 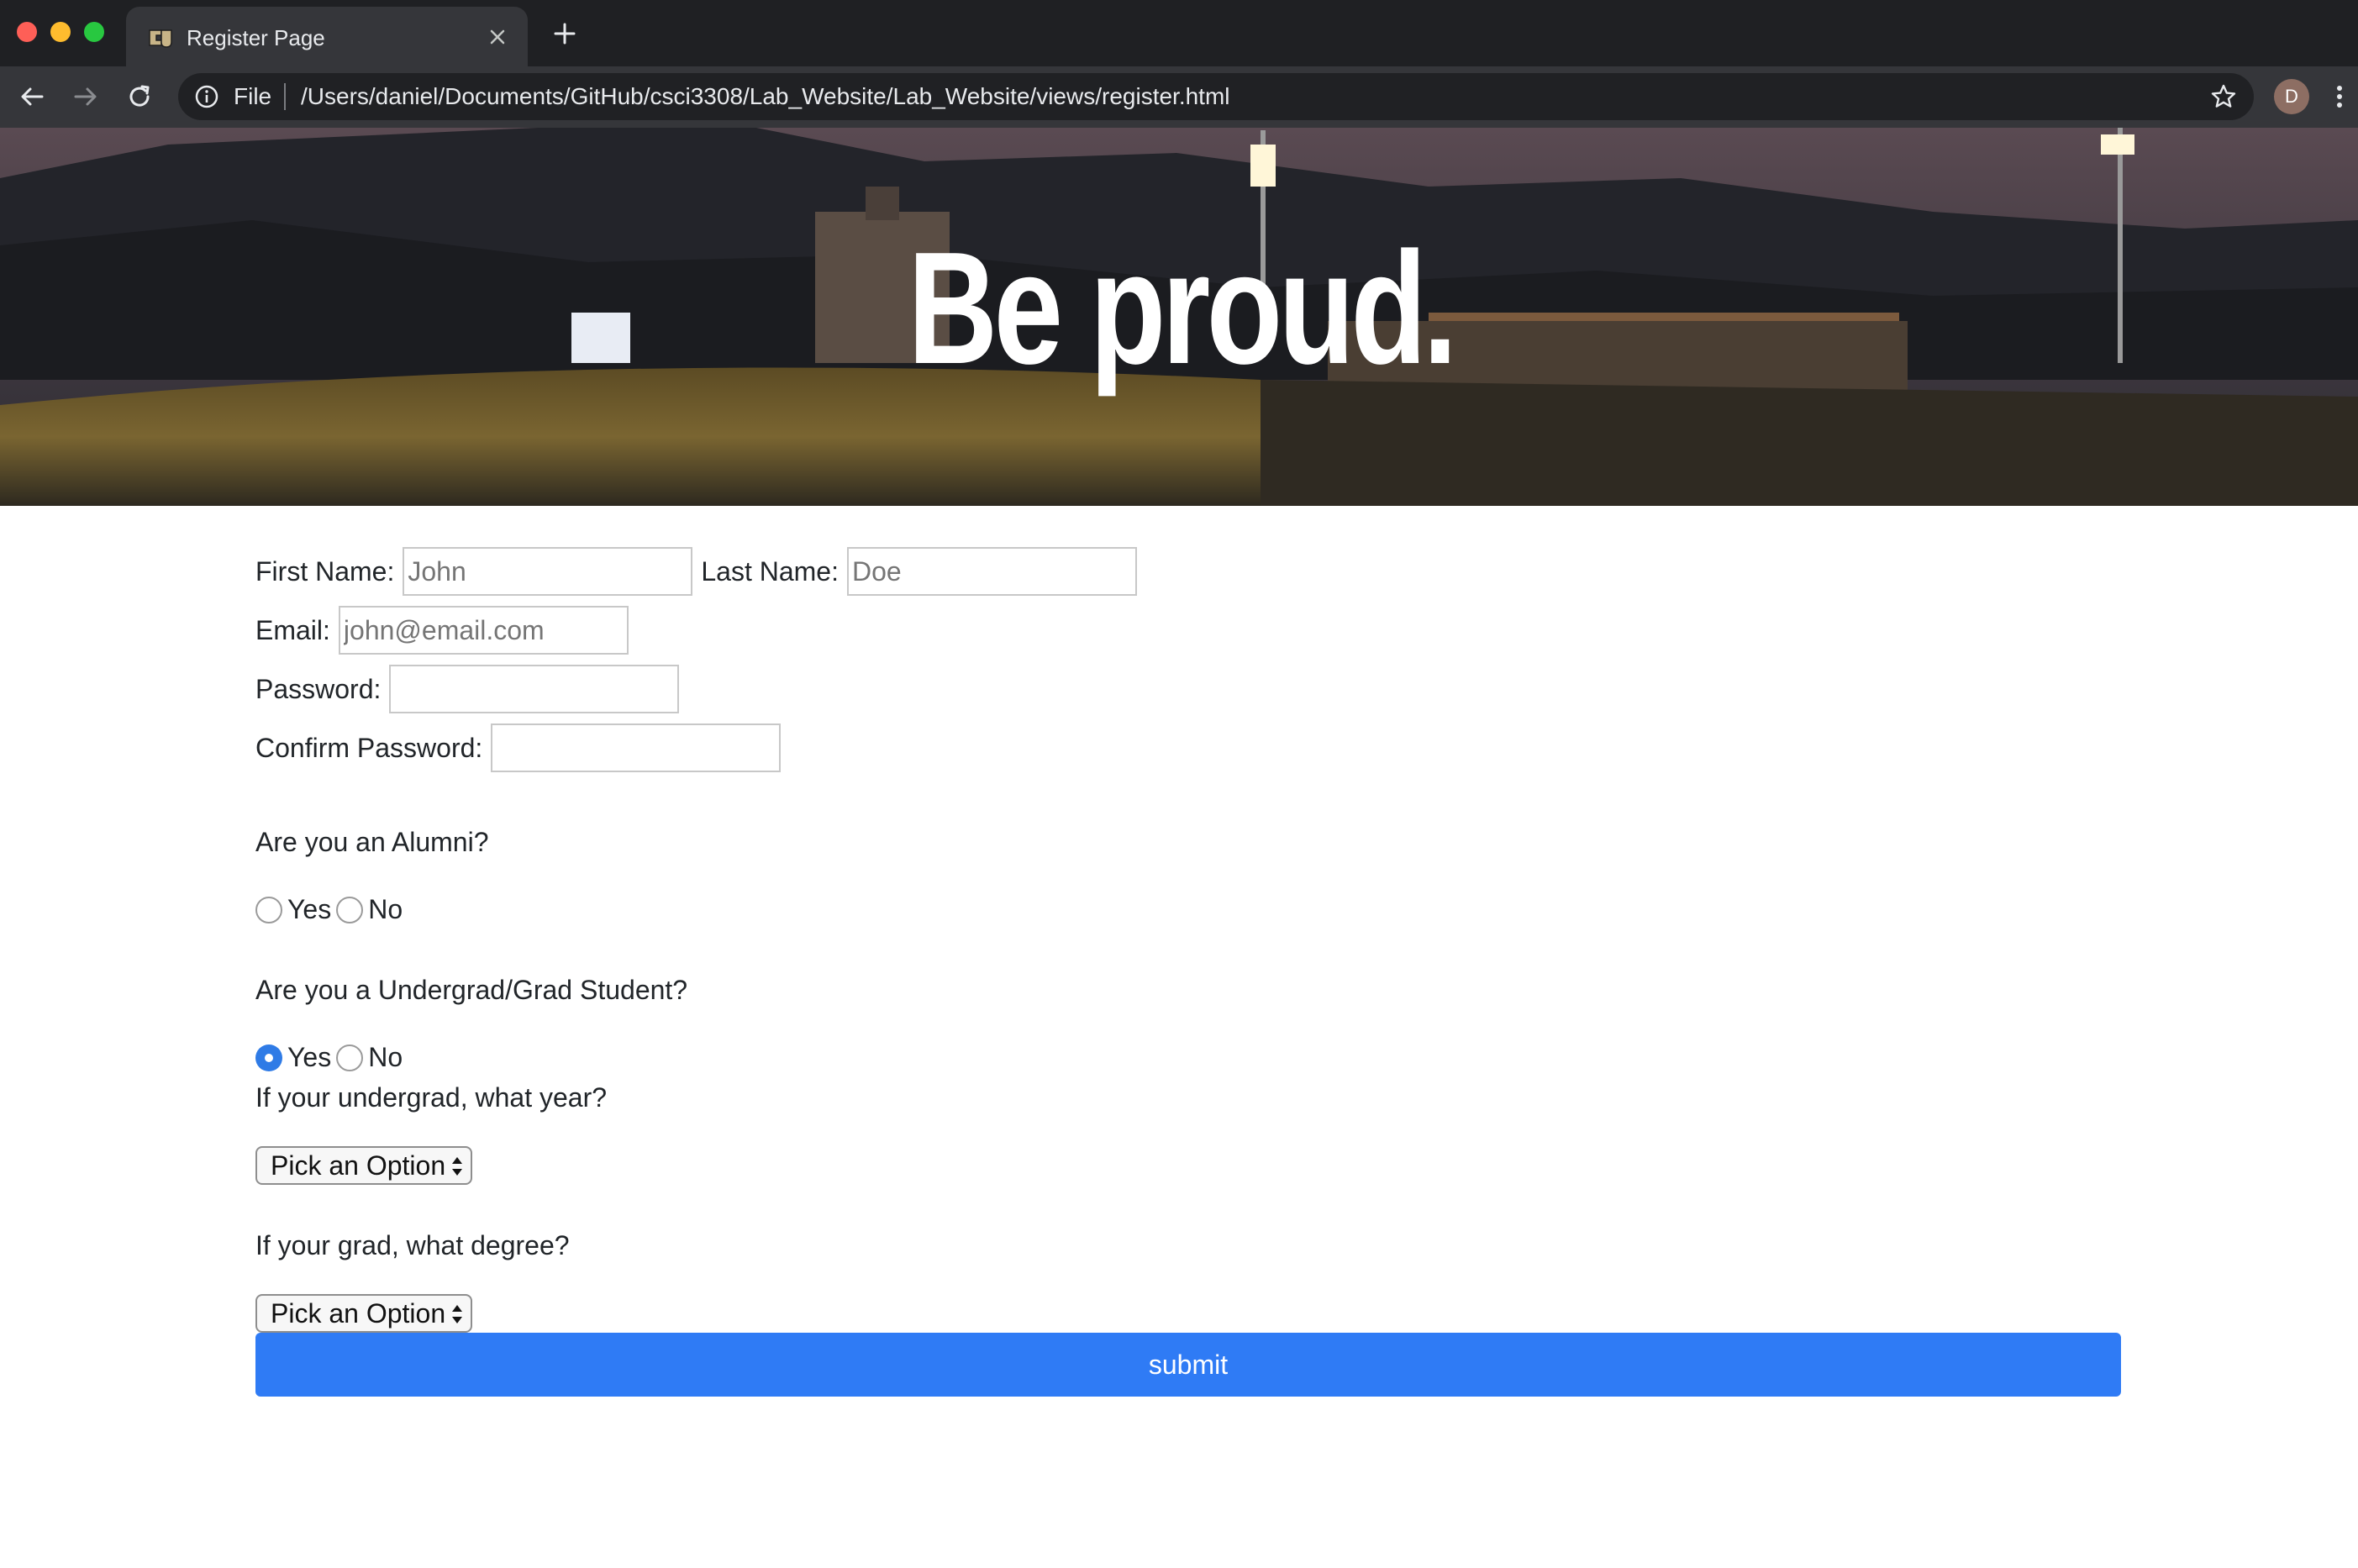 What do you see at coordinates (292, 629) in the screenshot?
I see `email-label: Email:` at bounding box center [292, 629].